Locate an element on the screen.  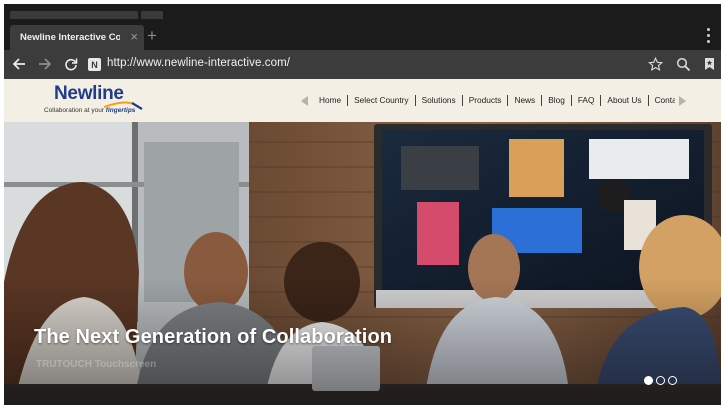
carousel-dots is located at coordinates (660, 380).